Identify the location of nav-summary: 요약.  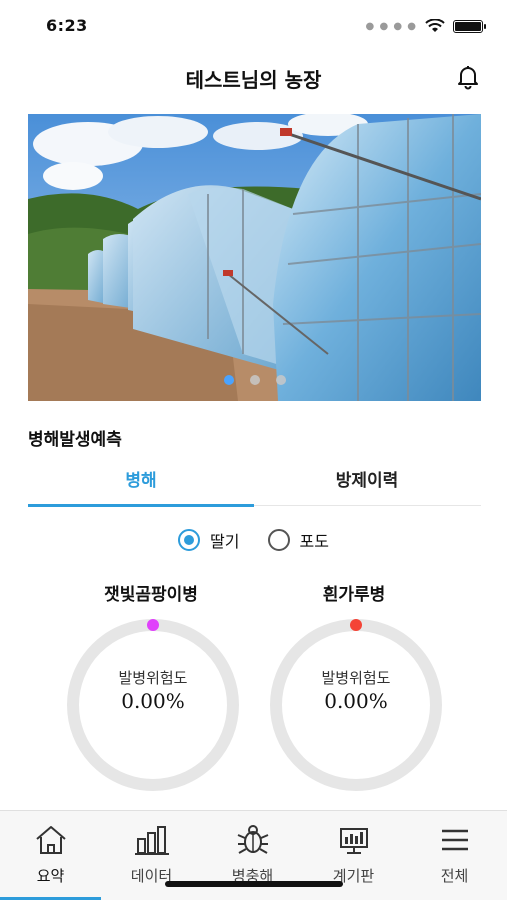
(50, 854).